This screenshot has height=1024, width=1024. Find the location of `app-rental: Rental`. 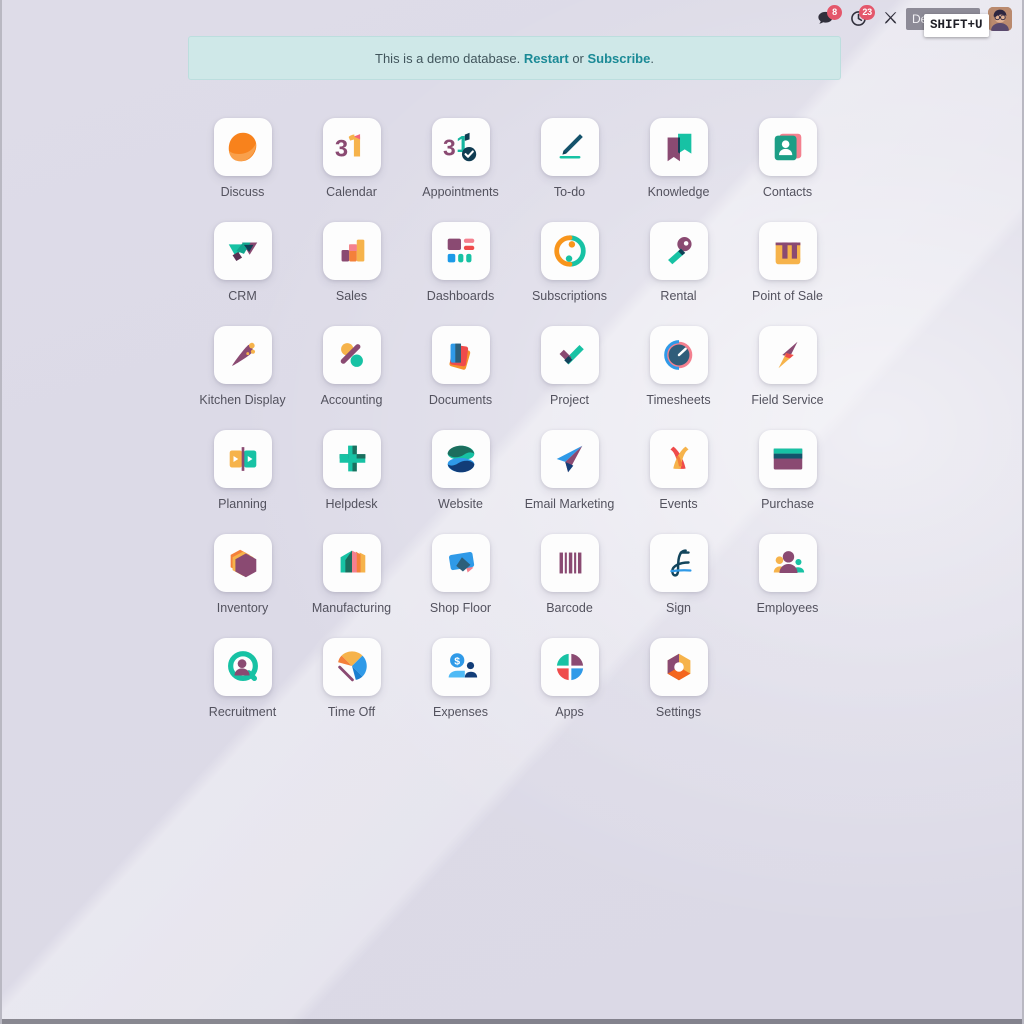

app-rental: Rental is located at coordinates (678, 262).